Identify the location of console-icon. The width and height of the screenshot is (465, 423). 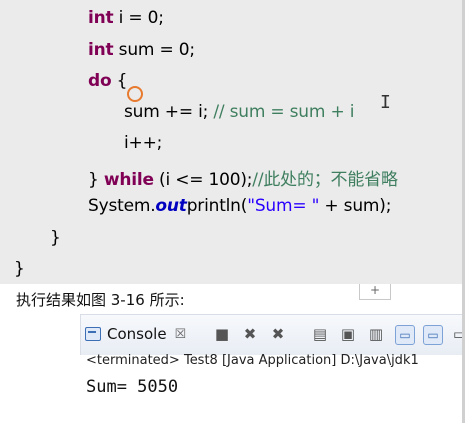
(93, 334).